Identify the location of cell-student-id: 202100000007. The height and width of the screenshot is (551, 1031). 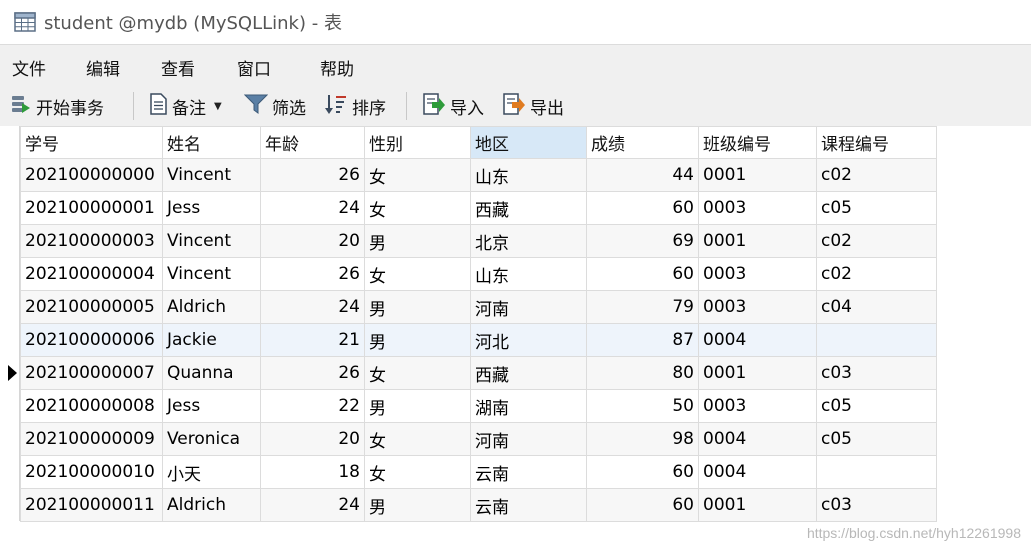
(91, 373).